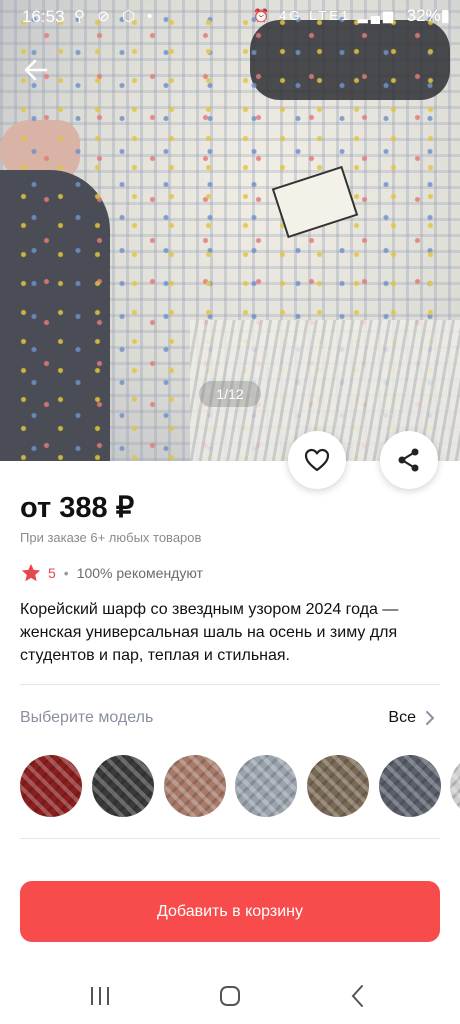  What do you see at coordinates (77, 508) in the screenshot?
I see `product-price: от 388 ₽` at bounding box center [77, 508].